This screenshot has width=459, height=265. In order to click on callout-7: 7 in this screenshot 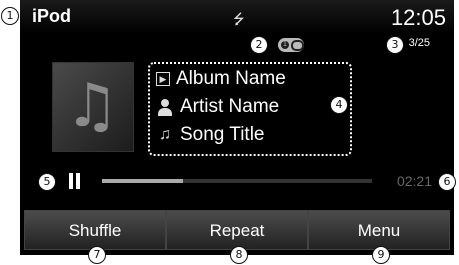, I will do `click(97, 255)`.